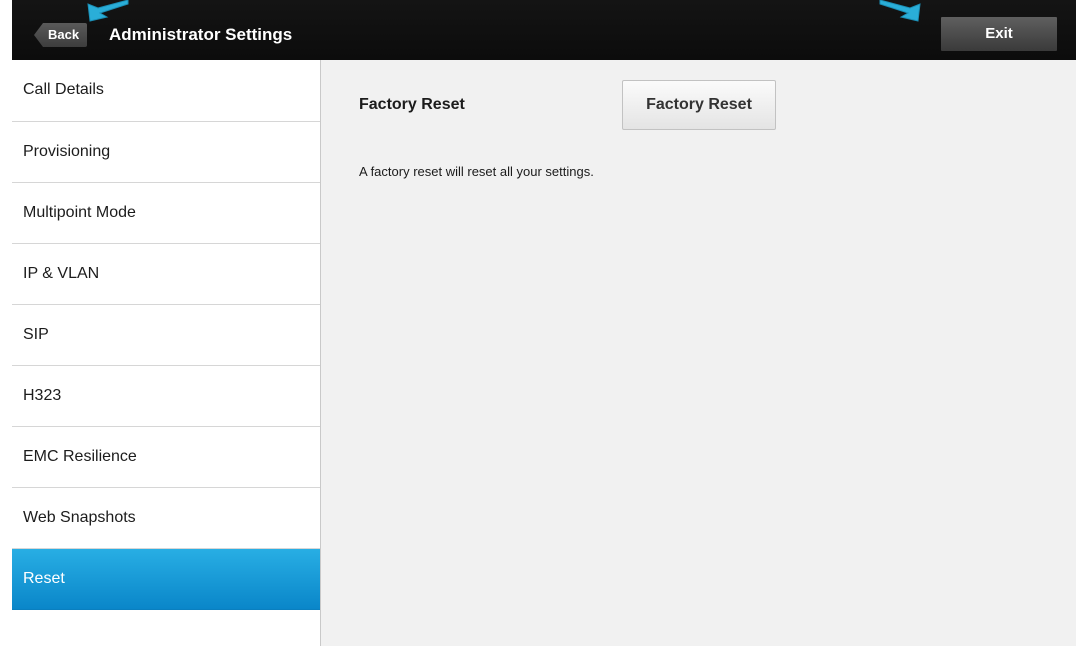  Describe the element at coordinates (108, 11) in the screenshot. I see `back-pointer-arrow-icon` at that location.